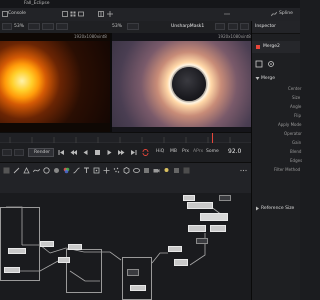 The width and height of the screenshot is (320, 300). I want to click on field-operator: Operator, so click(293, 134).